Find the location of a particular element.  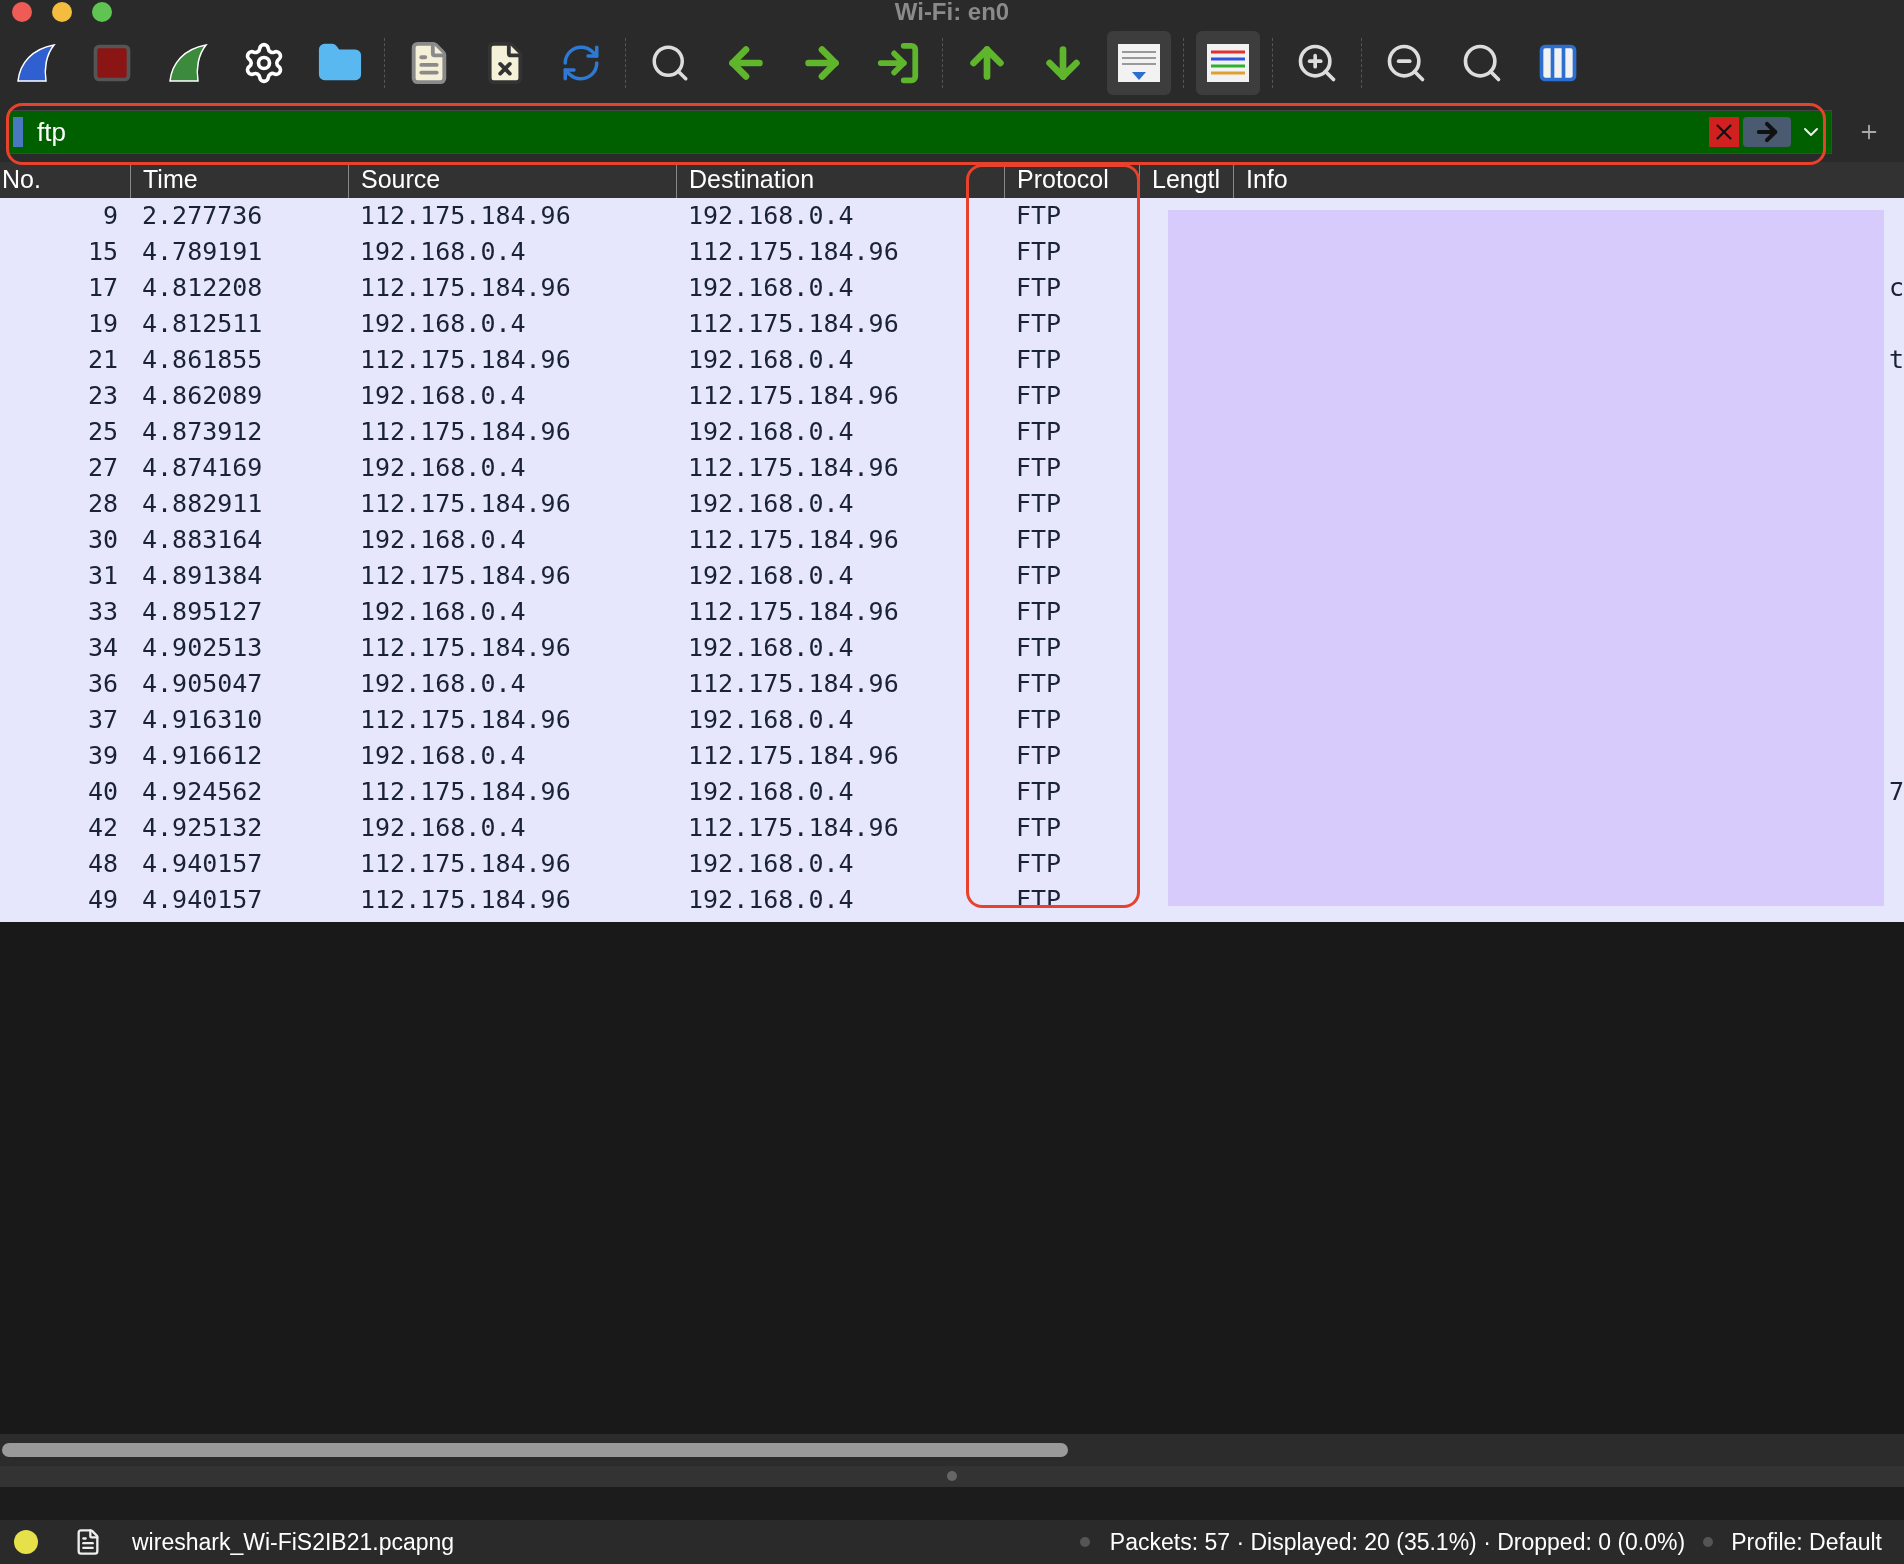

window-title: Wi-Fi: en0 is located at coordinates (952, 12).